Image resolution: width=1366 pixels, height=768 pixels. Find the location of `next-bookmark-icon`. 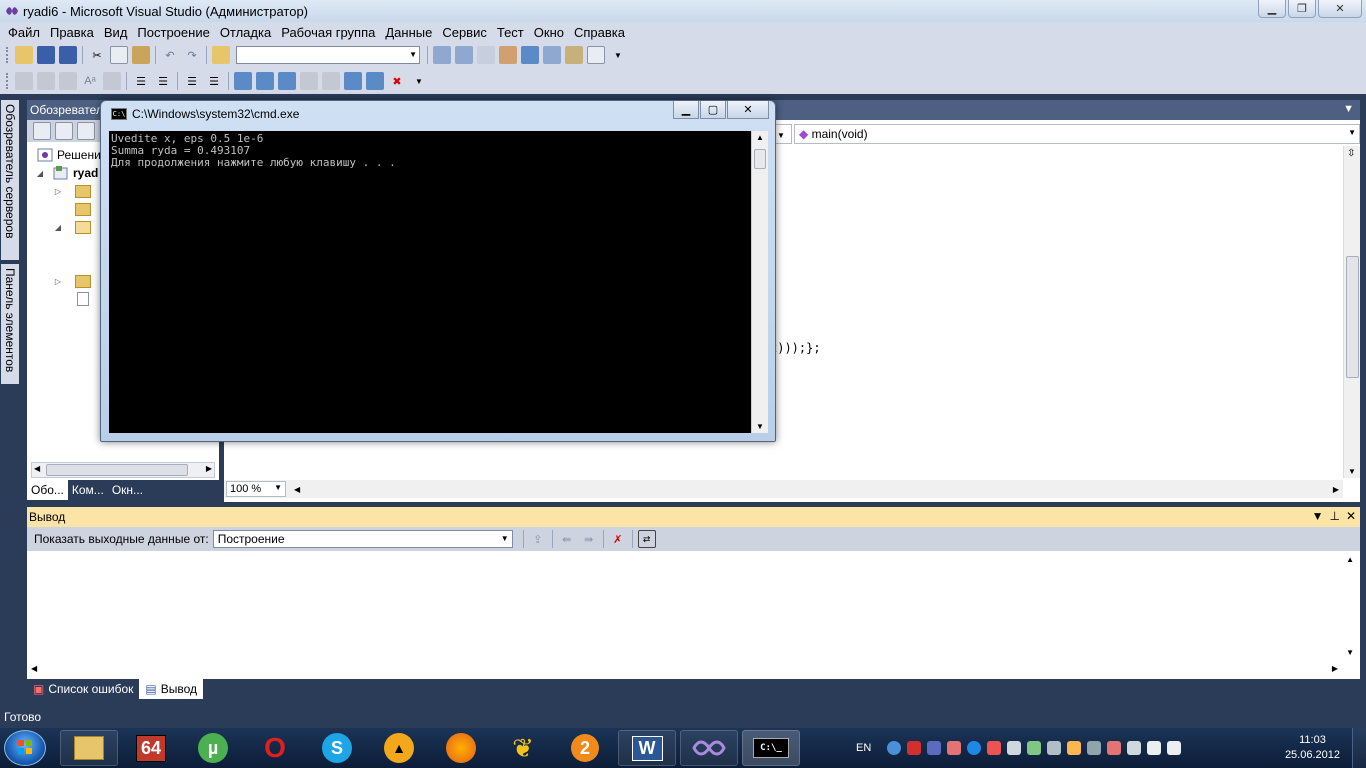

next-bookmark-icon is located at coordinates (287, 81).